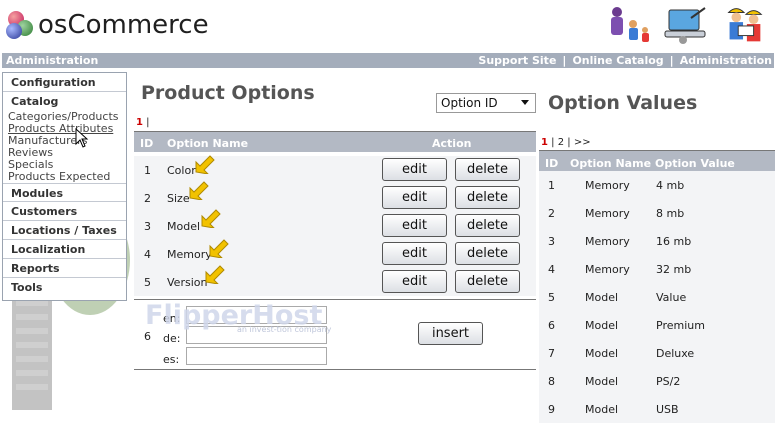  I want to click on table-row: 2 Memory 8 mb, so click(657, 213).